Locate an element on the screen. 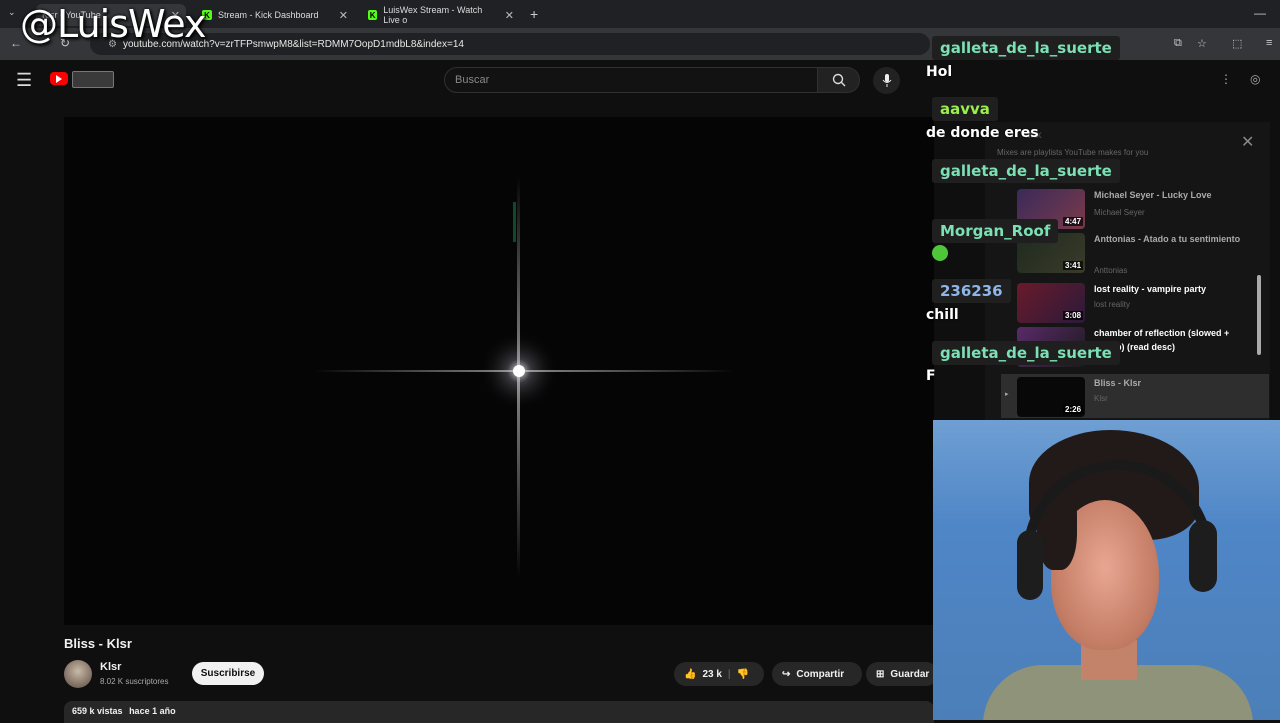  save-button: ⊞ Guardar is located at coordinates (902, 674).